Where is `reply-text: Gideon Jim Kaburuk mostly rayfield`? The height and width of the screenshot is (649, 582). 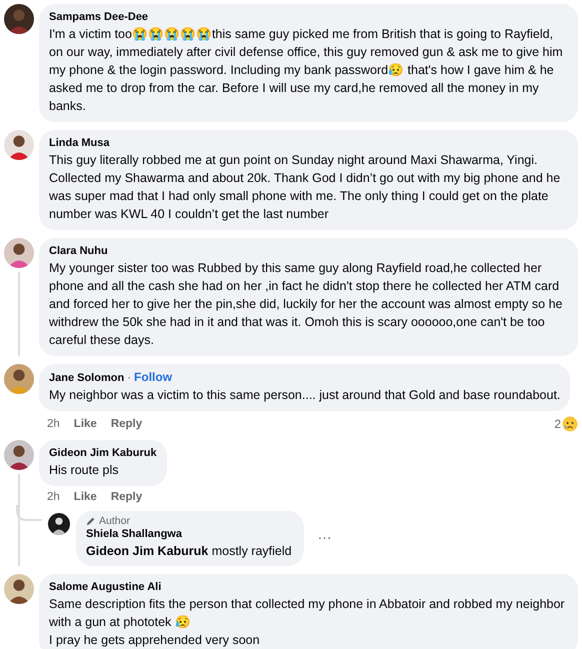
reply-text: Gideon Jim Kaburuk mostly rayfield is located at coordinates (189, 551).